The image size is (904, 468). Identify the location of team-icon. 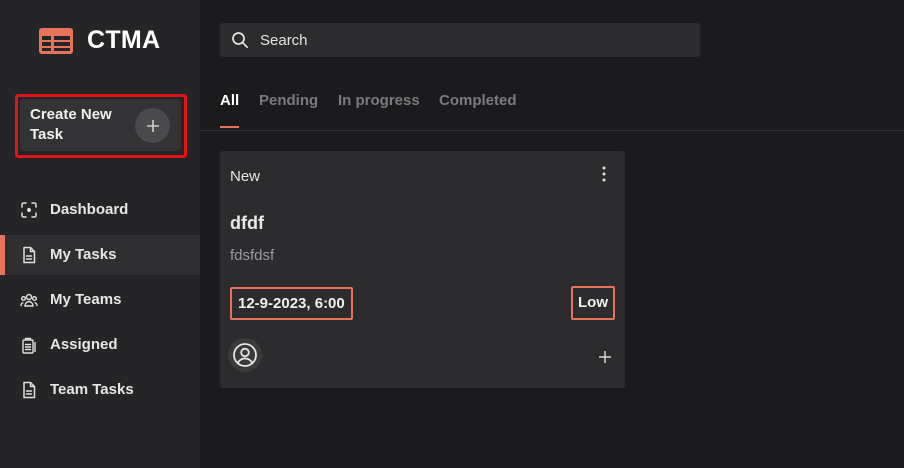
(29, 300).